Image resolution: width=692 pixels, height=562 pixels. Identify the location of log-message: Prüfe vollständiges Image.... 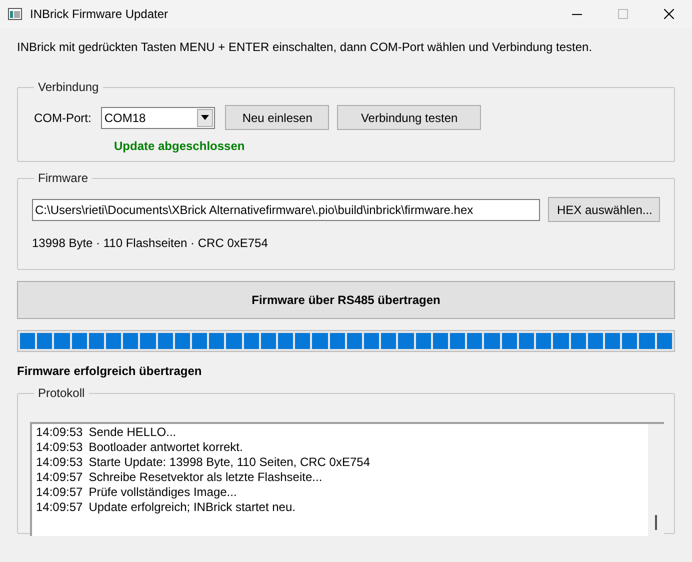
(162, 492).